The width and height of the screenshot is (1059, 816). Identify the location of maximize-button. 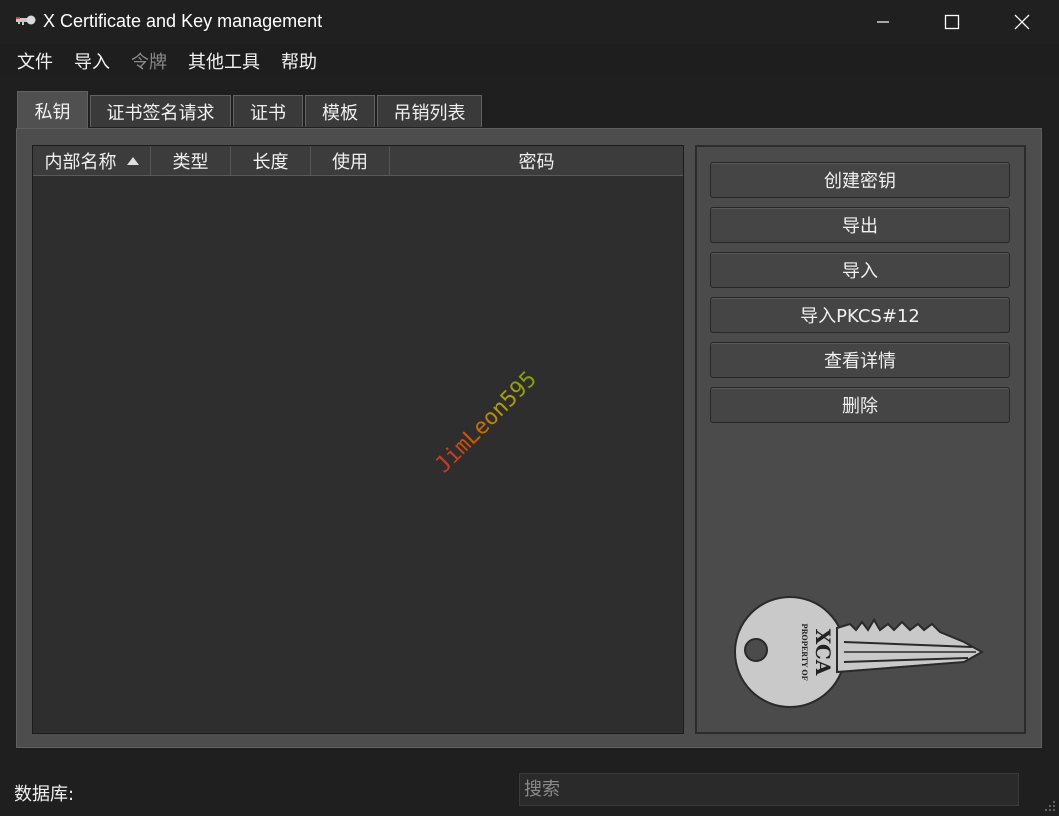
(952, 22).